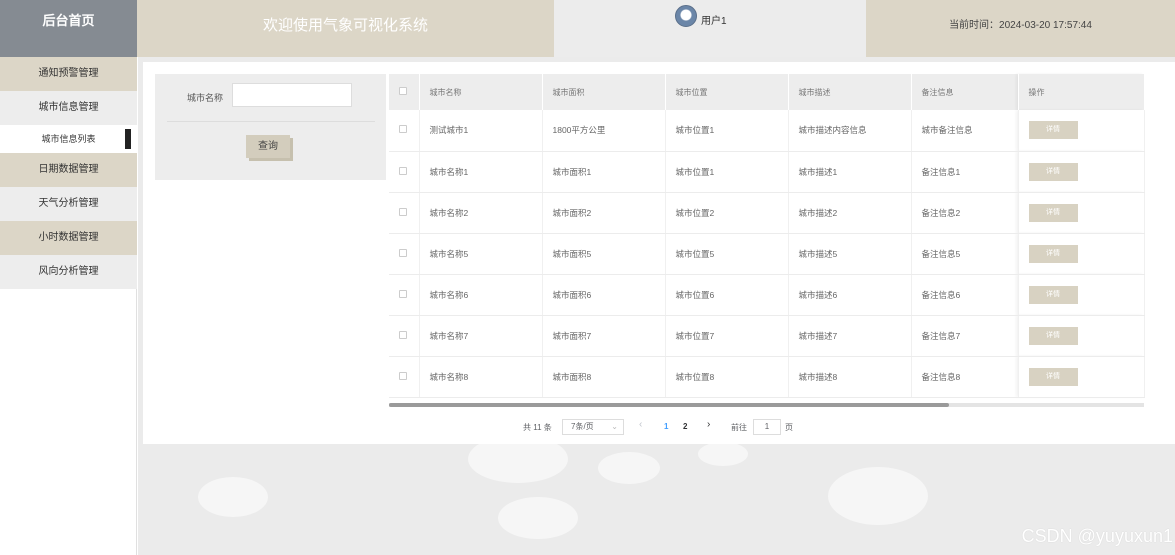  I want to click on select-all-checkbox, so click(403, 91).